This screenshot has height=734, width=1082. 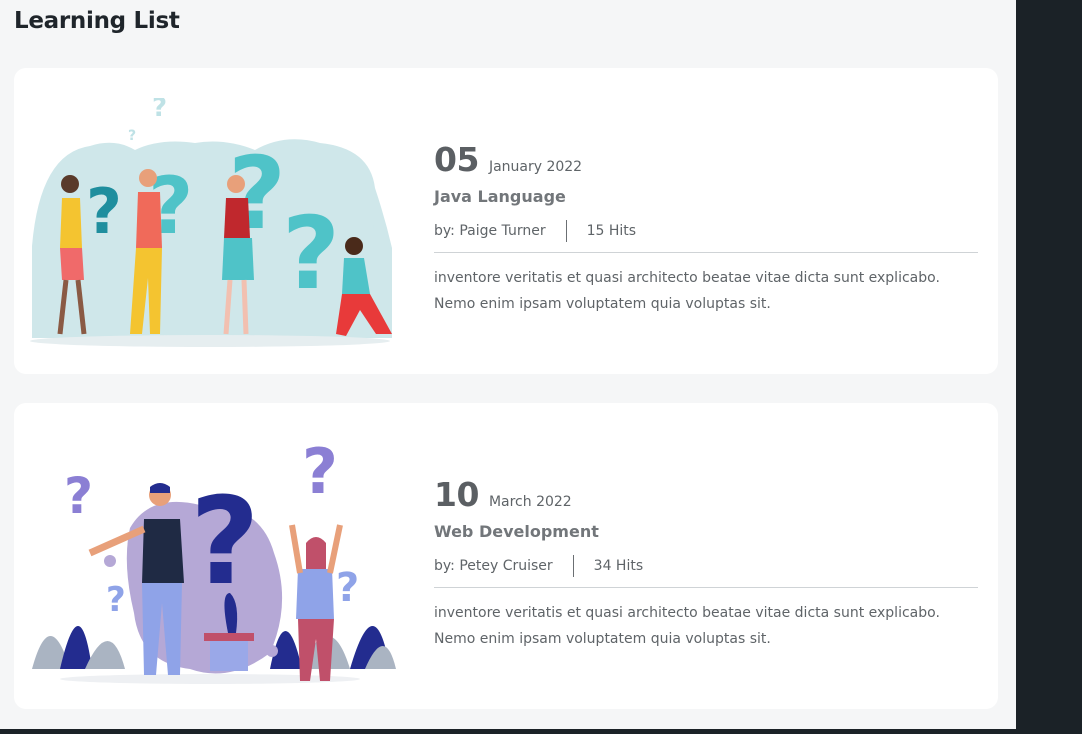 I want to click on right-dark-panel, so click(x=1049, y=367).